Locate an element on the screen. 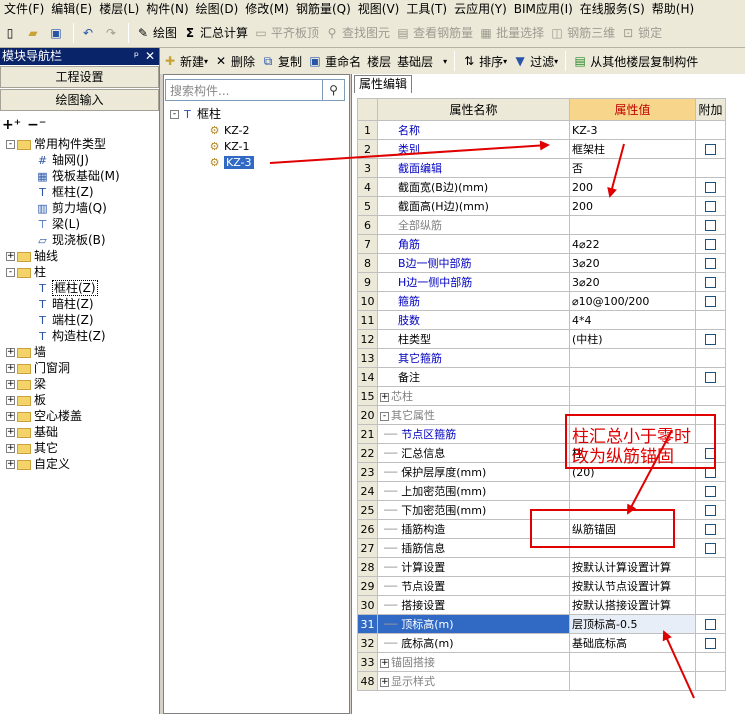 The image size is (745, 714). nav-tree-item: + 板 is located at coordinates (80, 400).